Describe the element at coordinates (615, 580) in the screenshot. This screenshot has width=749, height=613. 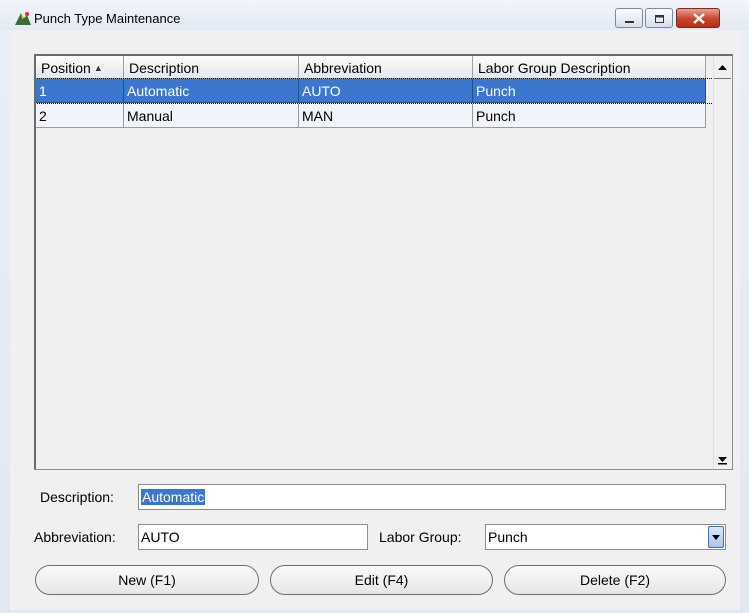
I see `delete-button: Delete (F2)` at that location.